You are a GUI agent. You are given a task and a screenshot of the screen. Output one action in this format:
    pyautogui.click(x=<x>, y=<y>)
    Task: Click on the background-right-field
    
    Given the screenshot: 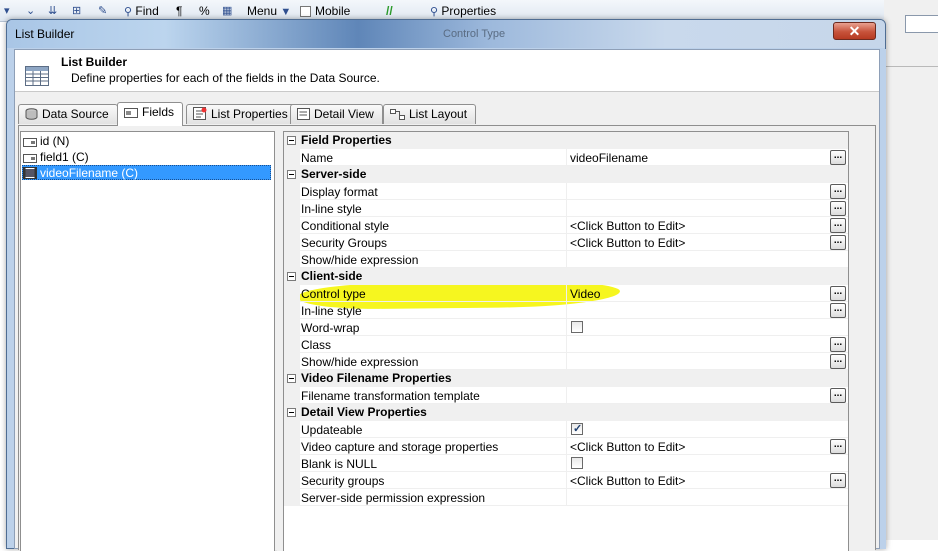 What is the action you would take?
    pyautogui.click(x=921, y=24)
    